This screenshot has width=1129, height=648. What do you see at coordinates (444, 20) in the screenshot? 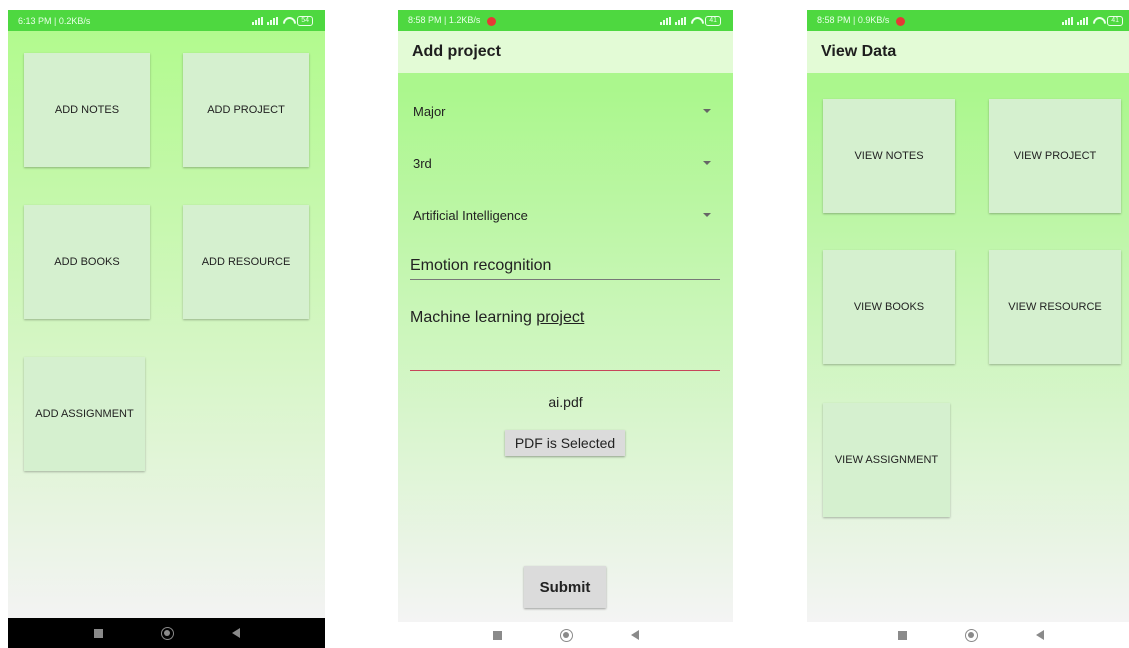
I see `status-time: 8:58 PM | 1.2KB/s` at bounding box center [444, 20].